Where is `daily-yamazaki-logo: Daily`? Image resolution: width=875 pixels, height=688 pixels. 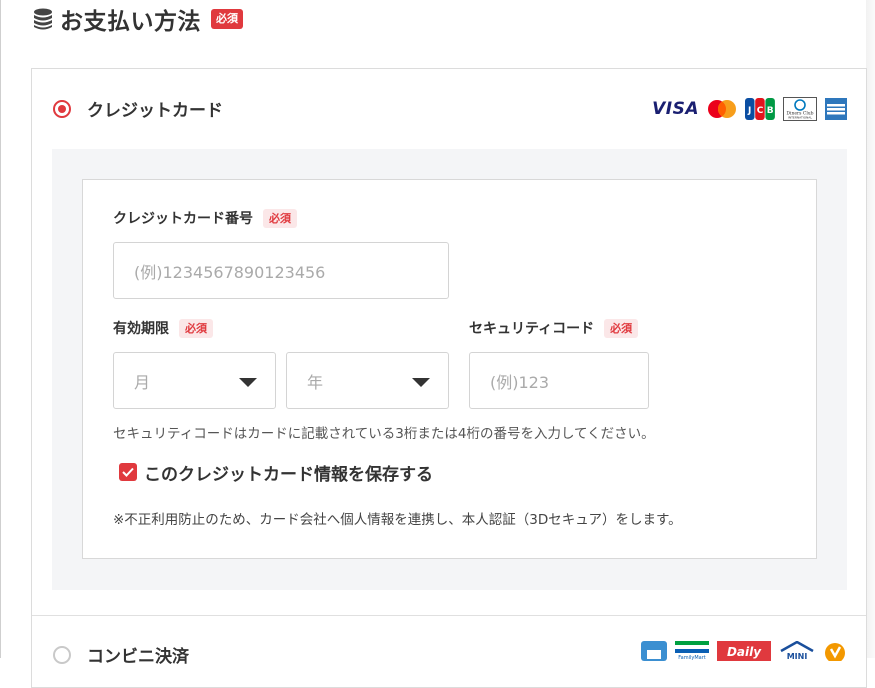 daily-yamazaki-logo: Daily is located at coordinates (744, 651).